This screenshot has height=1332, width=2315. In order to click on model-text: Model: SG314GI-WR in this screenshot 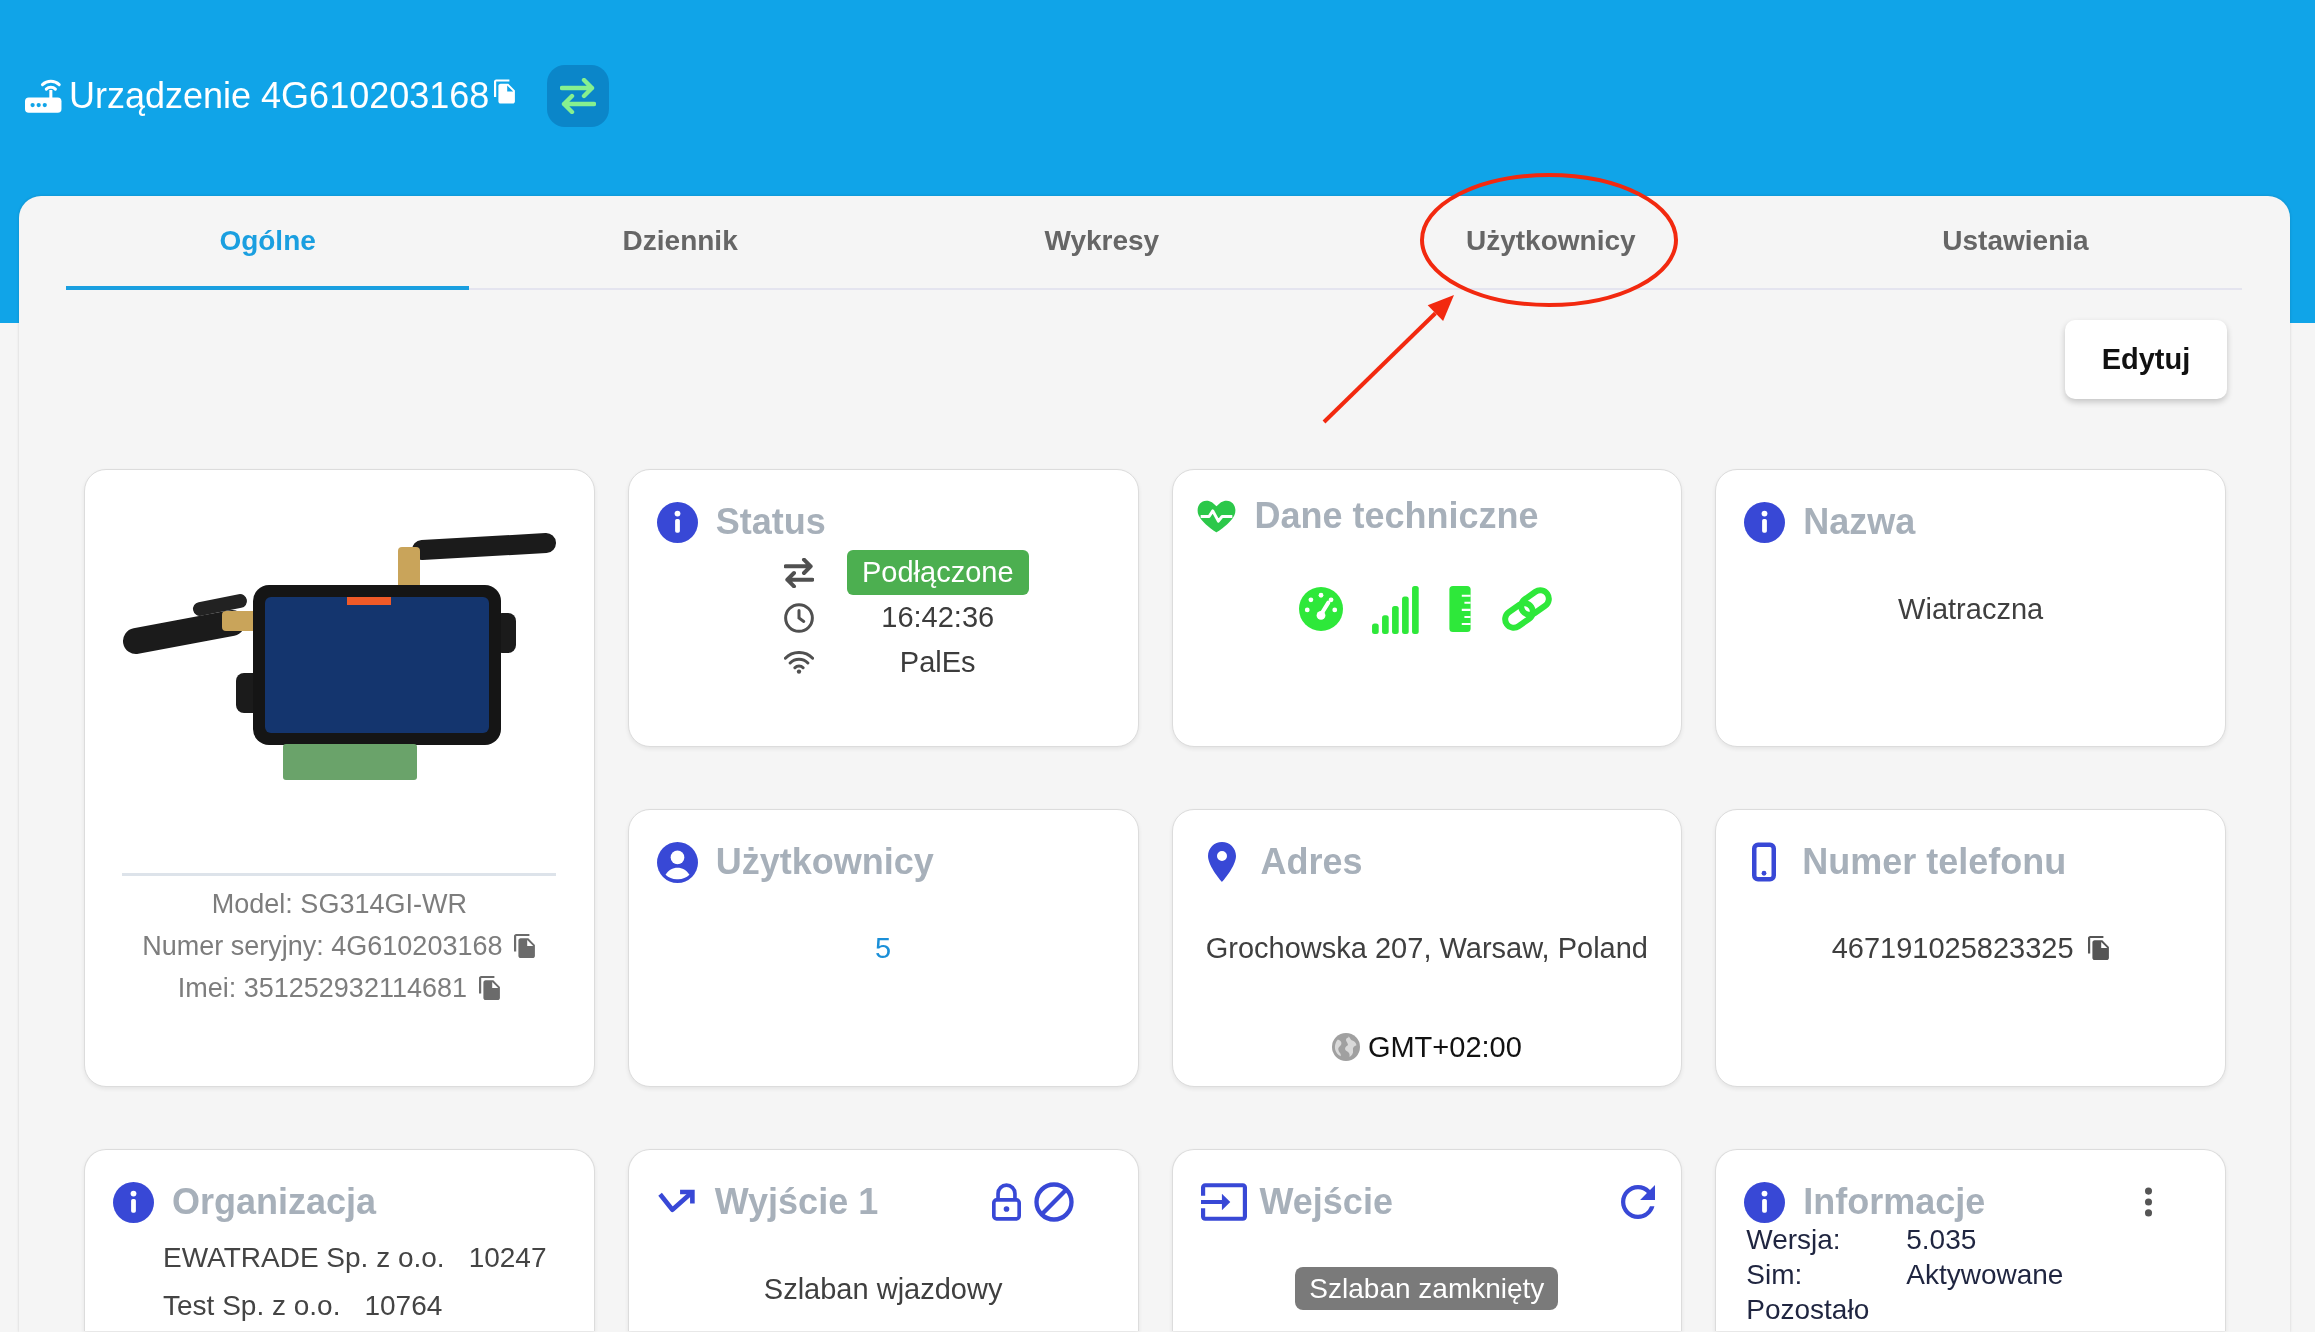, I will do `click(339, 904)`.